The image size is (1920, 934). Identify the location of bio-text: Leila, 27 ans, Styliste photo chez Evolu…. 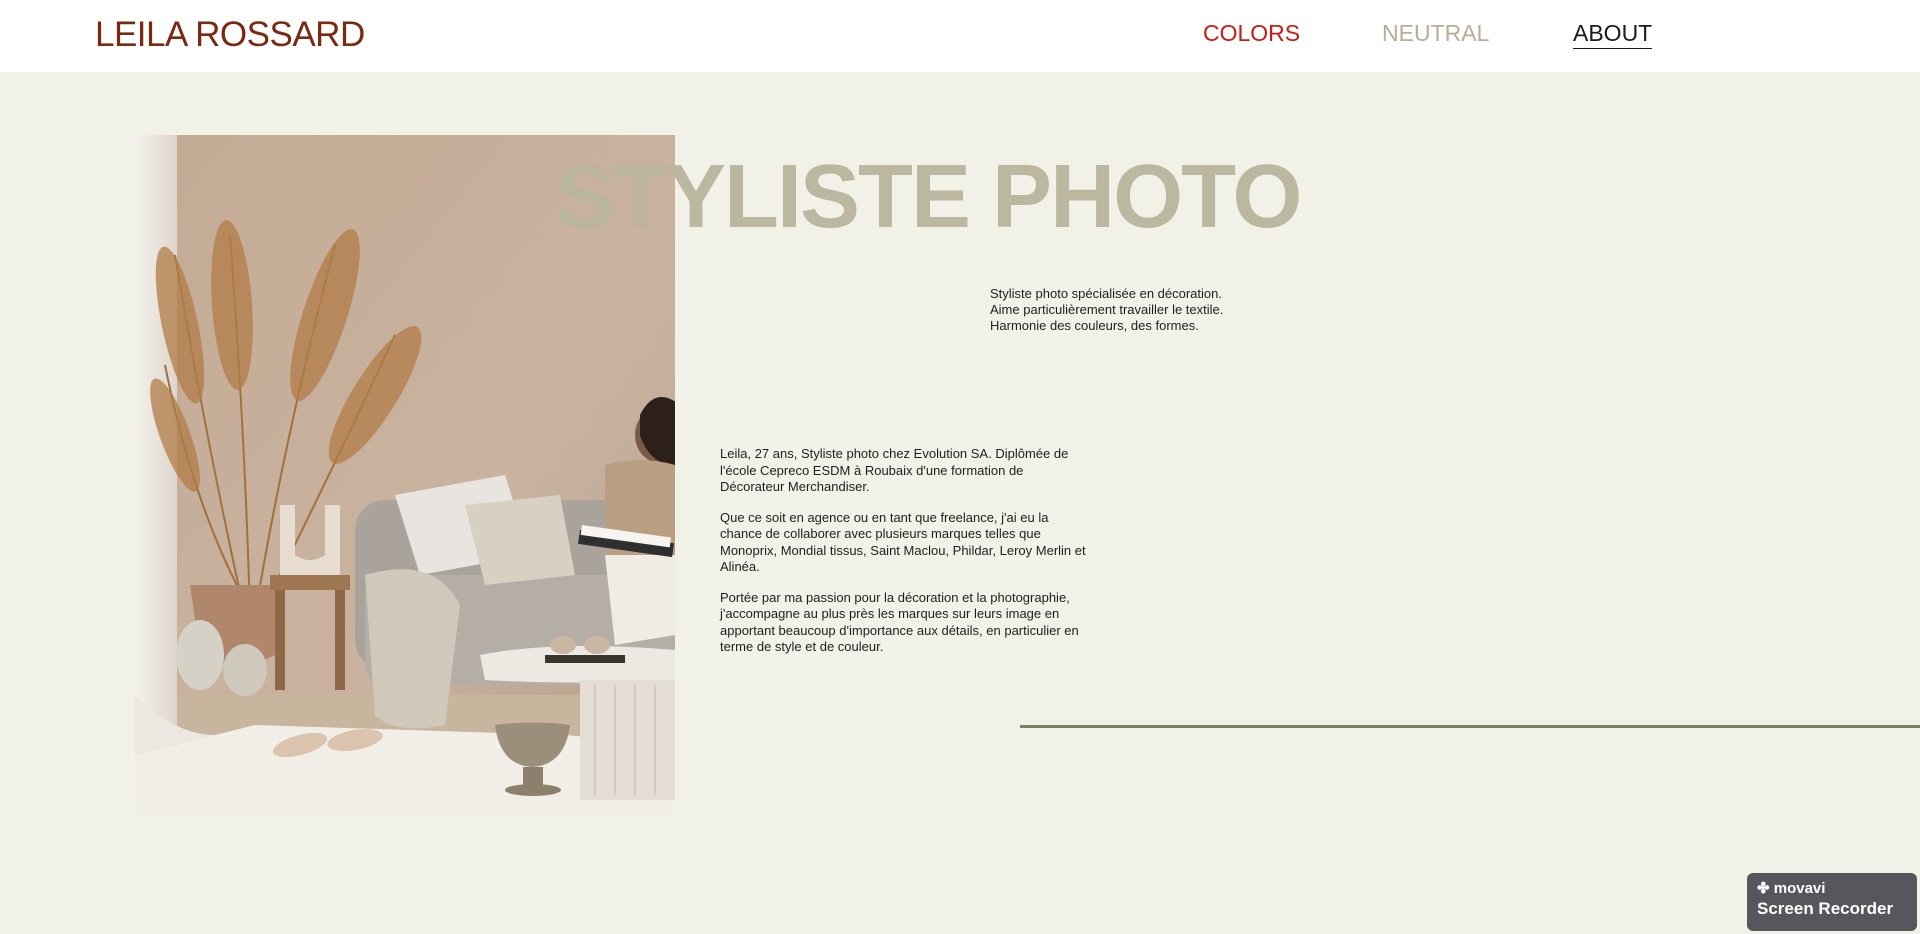
(905, 558).